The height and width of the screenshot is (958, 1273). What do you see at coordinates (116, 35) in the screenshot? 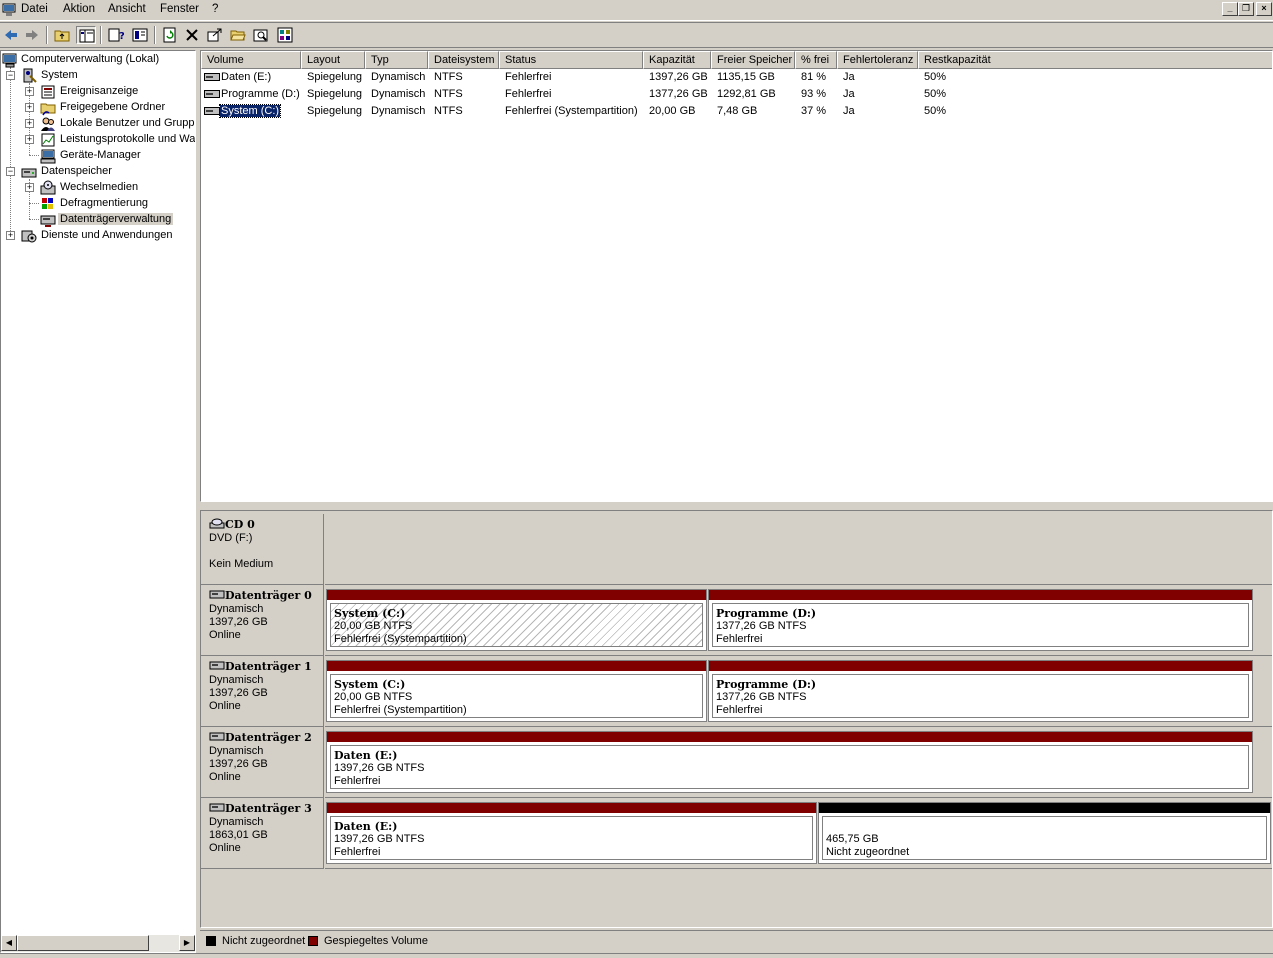
I see `help-button: ?` at bounding box center [116, 35].